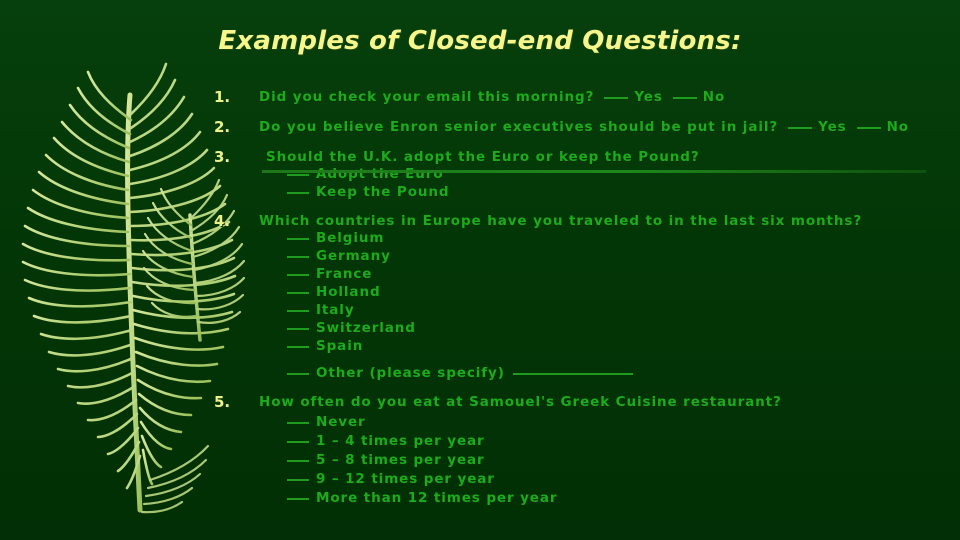 The width and height of the screenshot is (960, 540). I want to click on option-row: Italy, so click(321, 310).